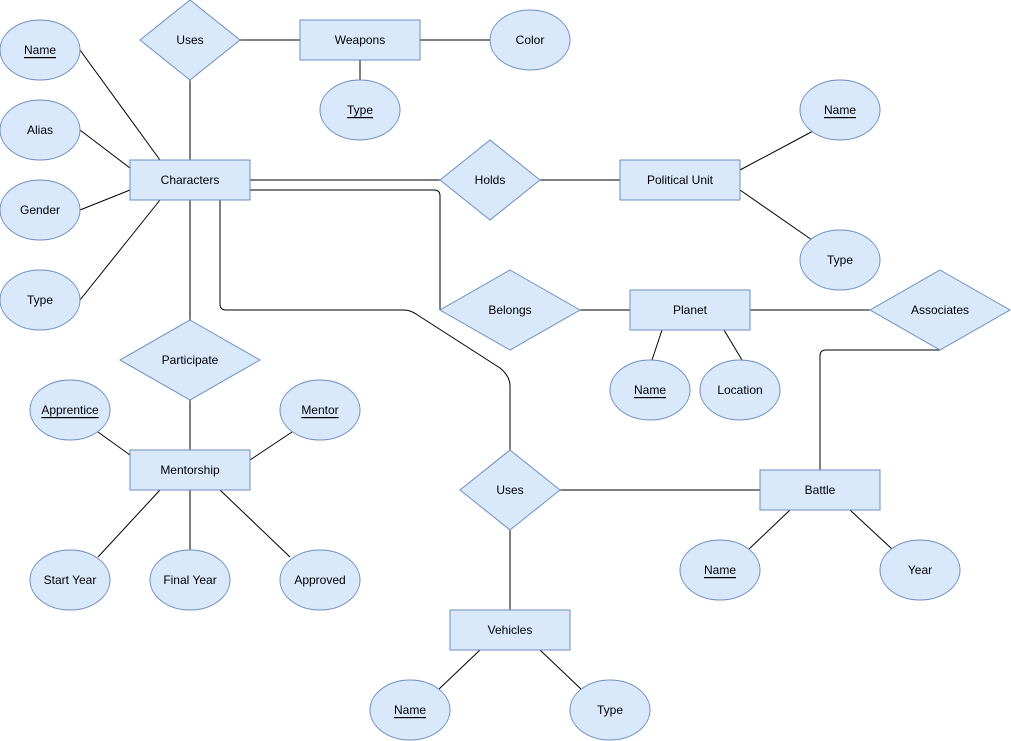 The image size is (1011, 741). Describe the element at coordinates (129, 523) in the screenshot. I see `edge-mentorship-start-year` at that location.